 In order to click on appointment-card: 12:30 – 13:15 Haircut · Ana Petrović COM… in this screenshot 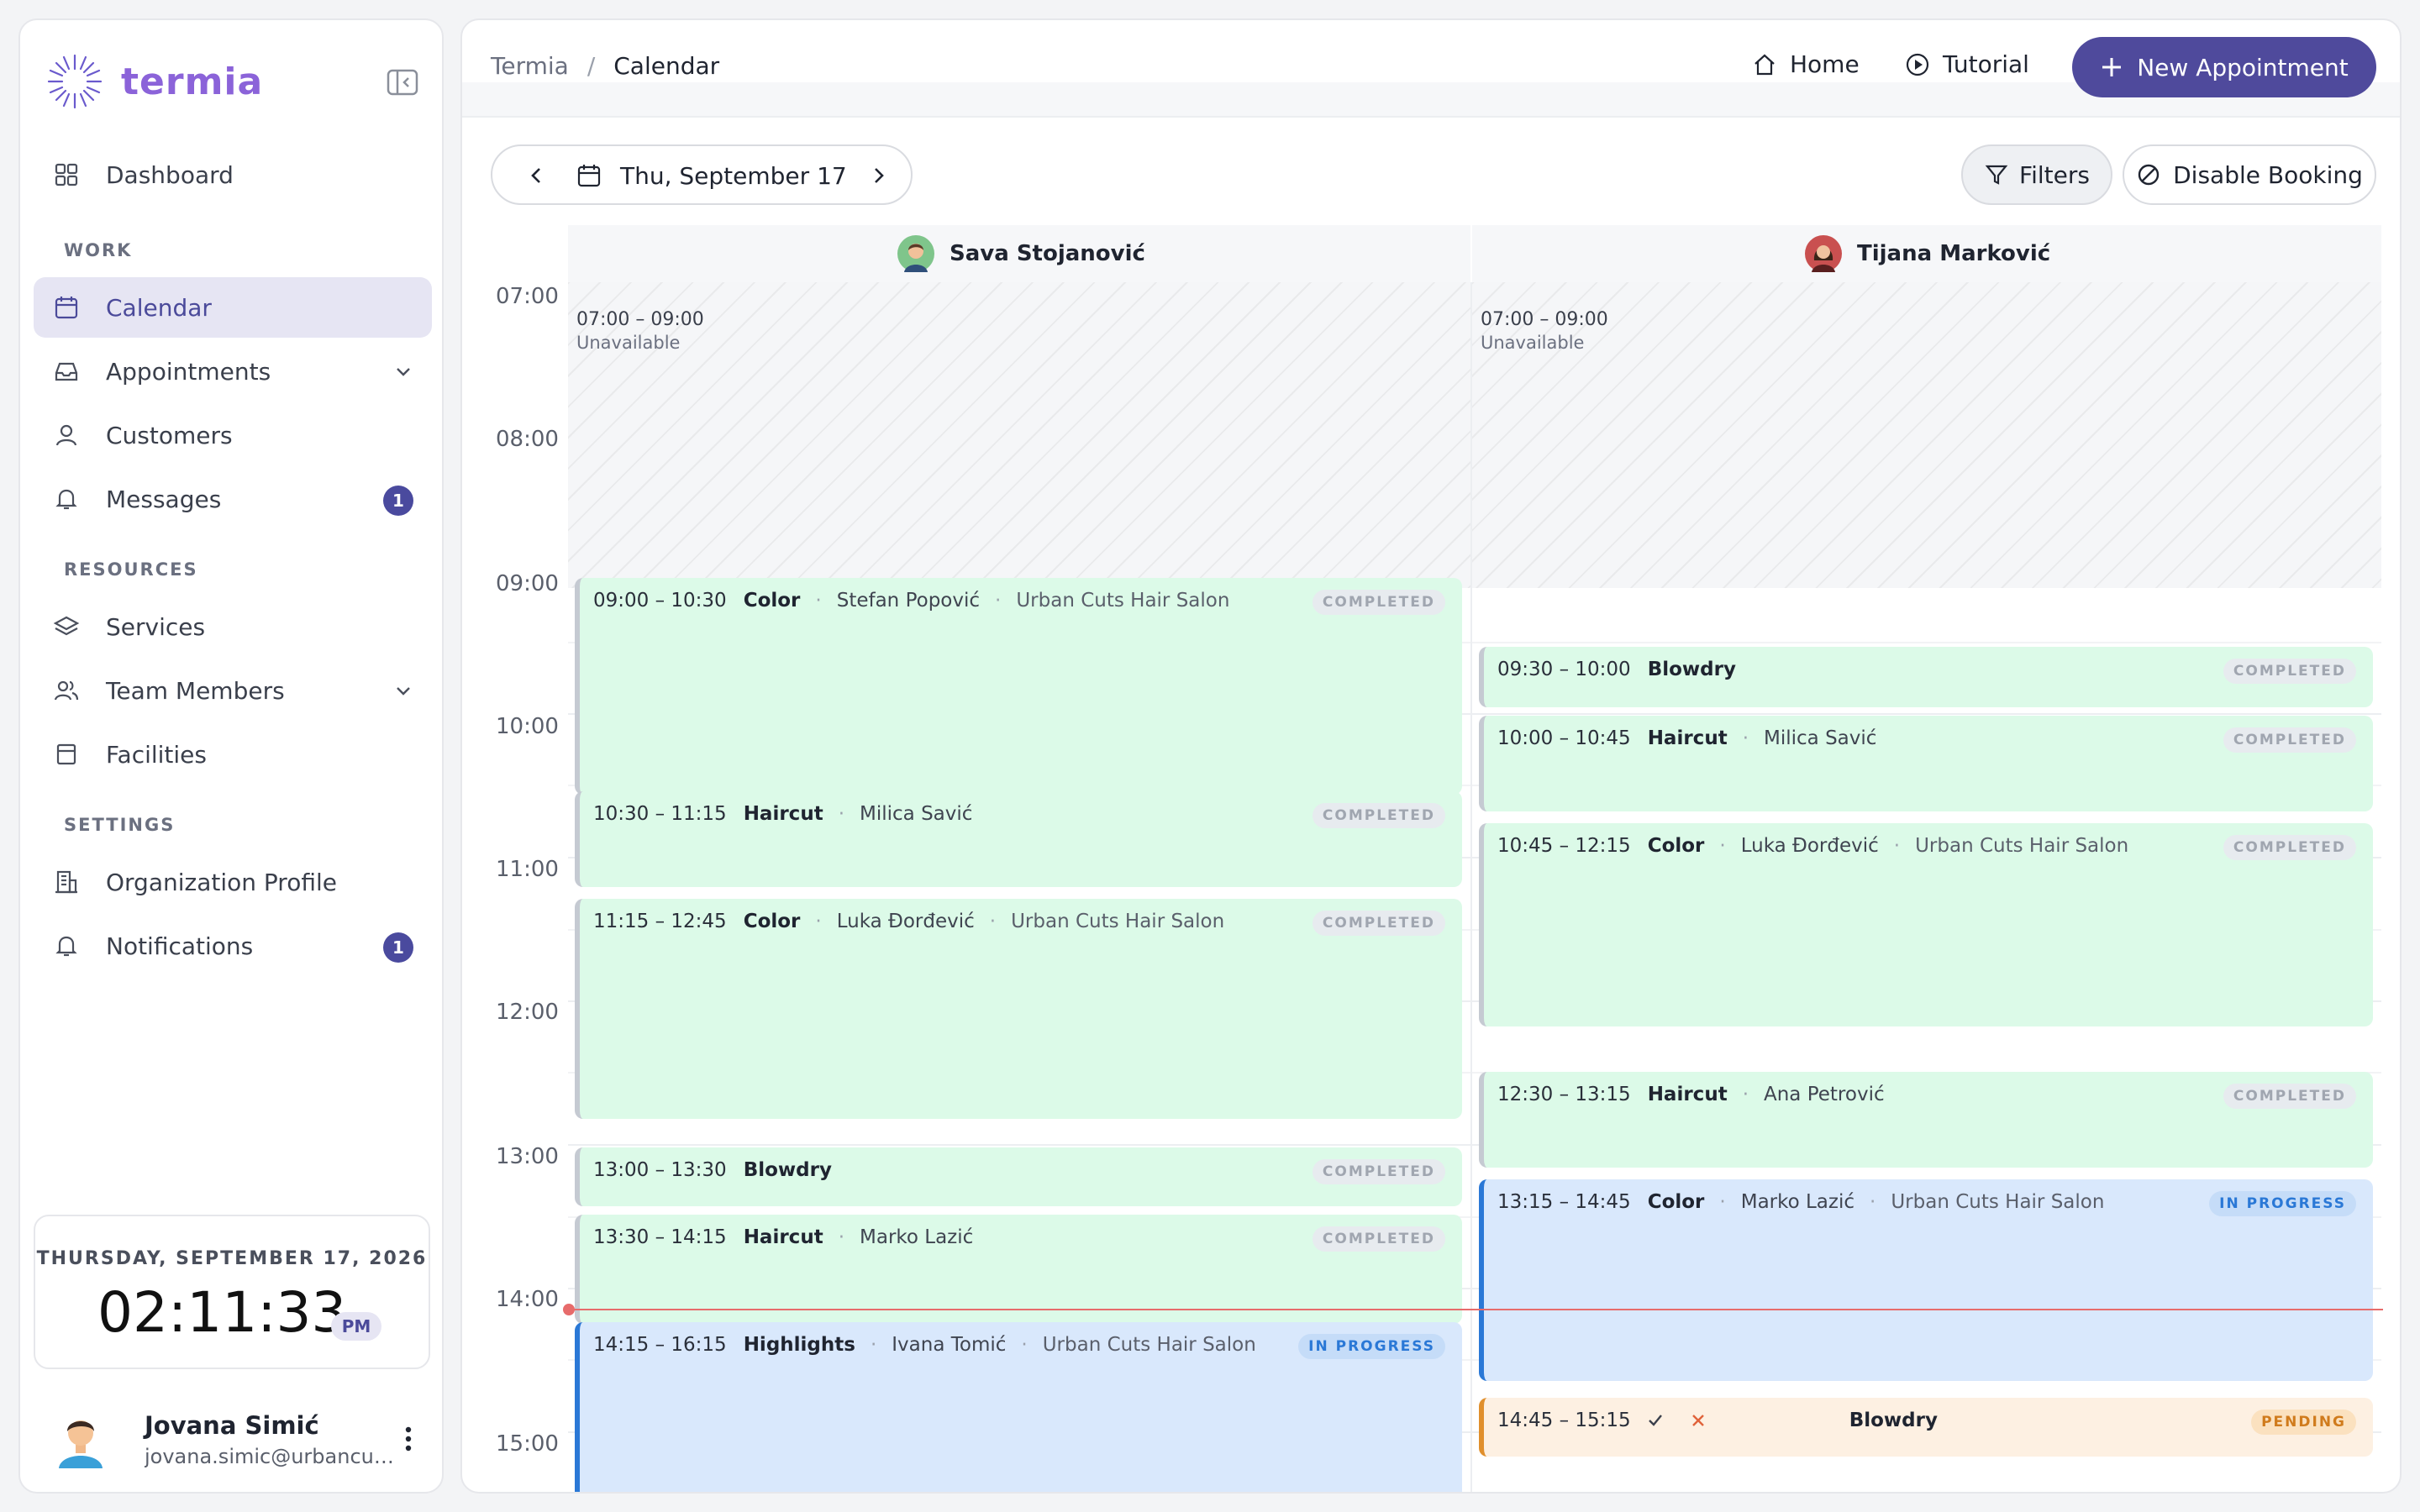, I will do `click(1926, 1120)`.